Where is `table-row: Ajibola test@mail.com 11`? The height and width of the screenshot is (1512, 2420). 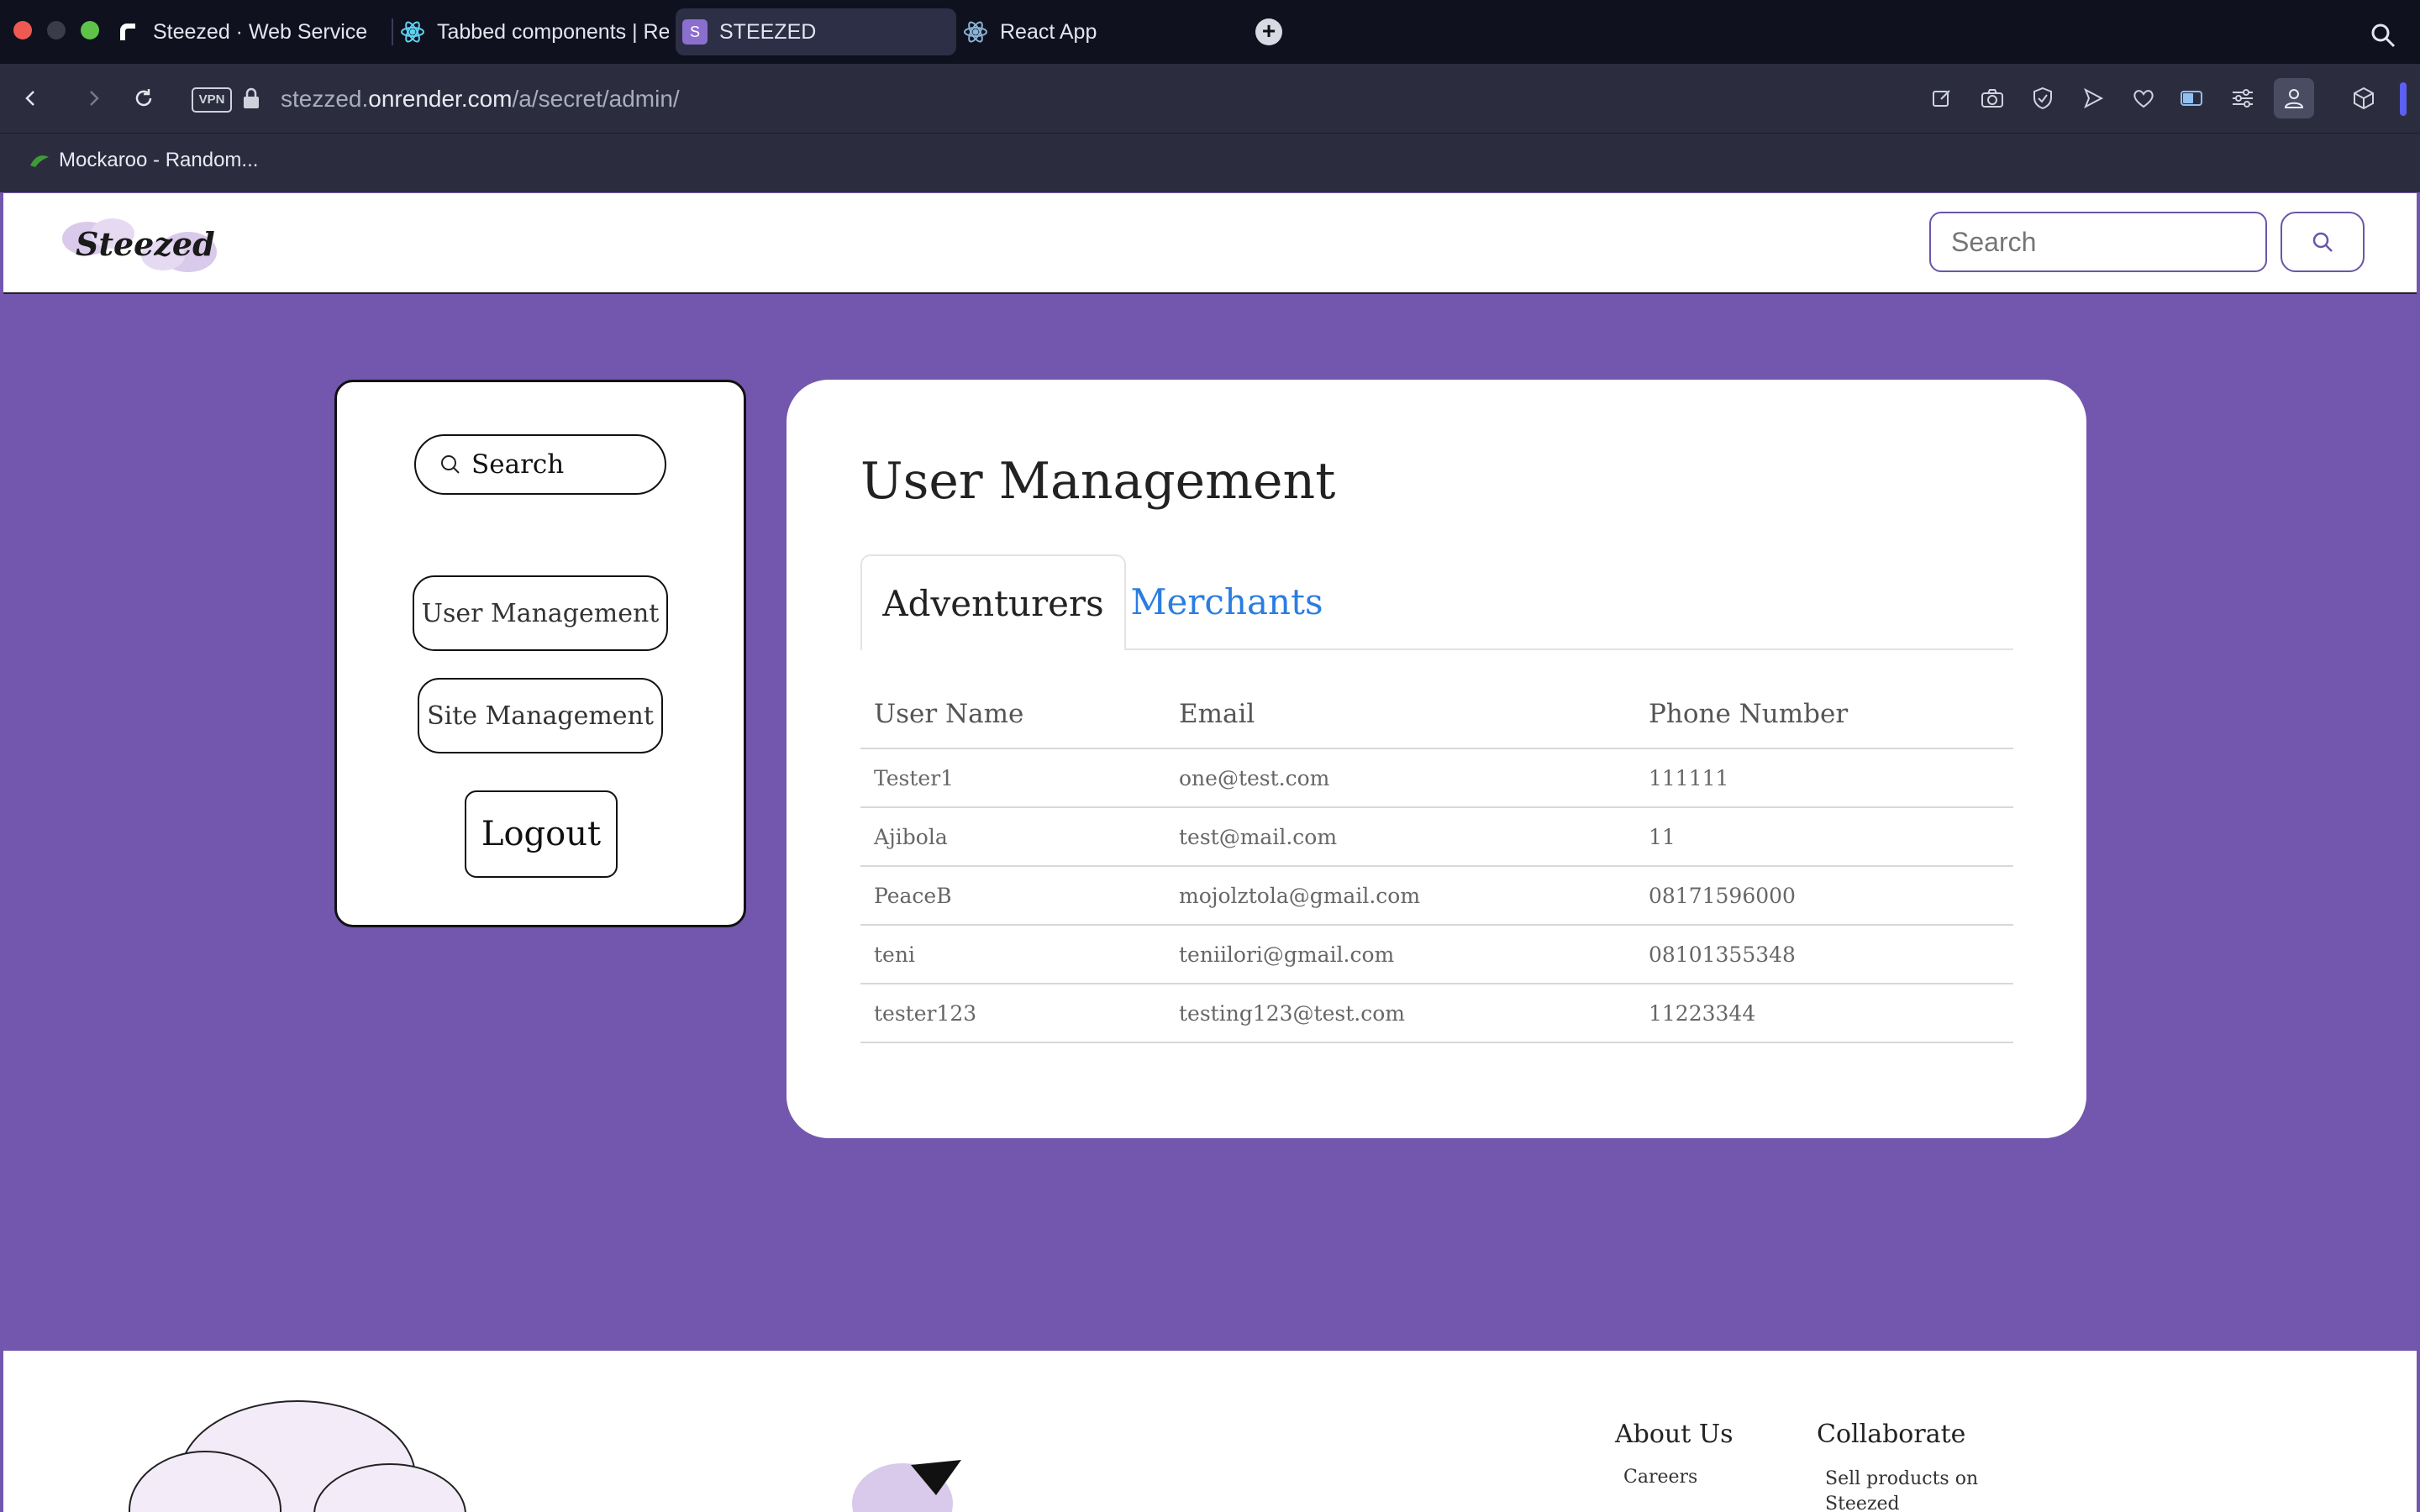
table-row: Ajibola test@mail.com 11 is located at coordinates (1437, 837).